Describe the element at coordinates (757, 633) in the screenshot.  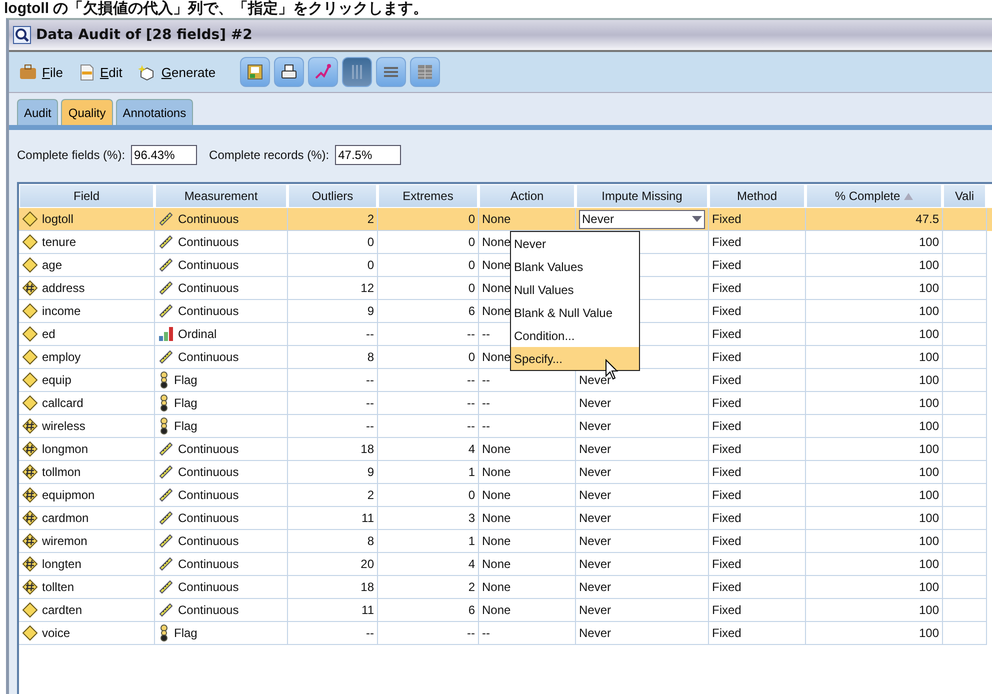
I see `table-cell: Fixed` at that location.